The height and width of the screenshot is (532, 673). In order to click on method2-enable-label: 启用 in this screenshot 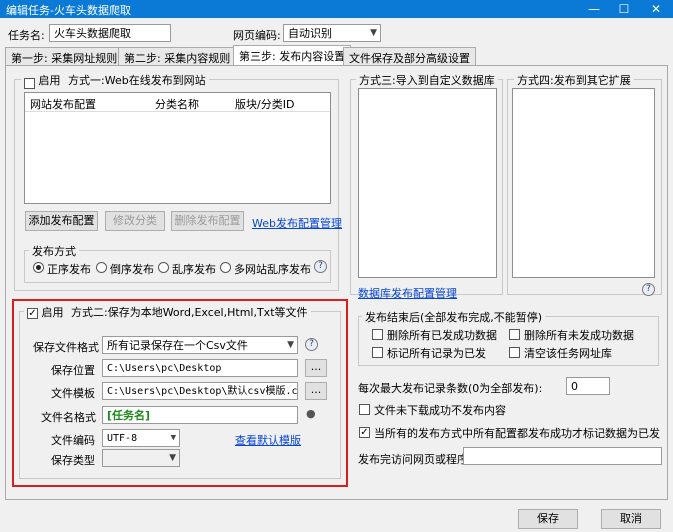, I will do `click(52, 312)`.